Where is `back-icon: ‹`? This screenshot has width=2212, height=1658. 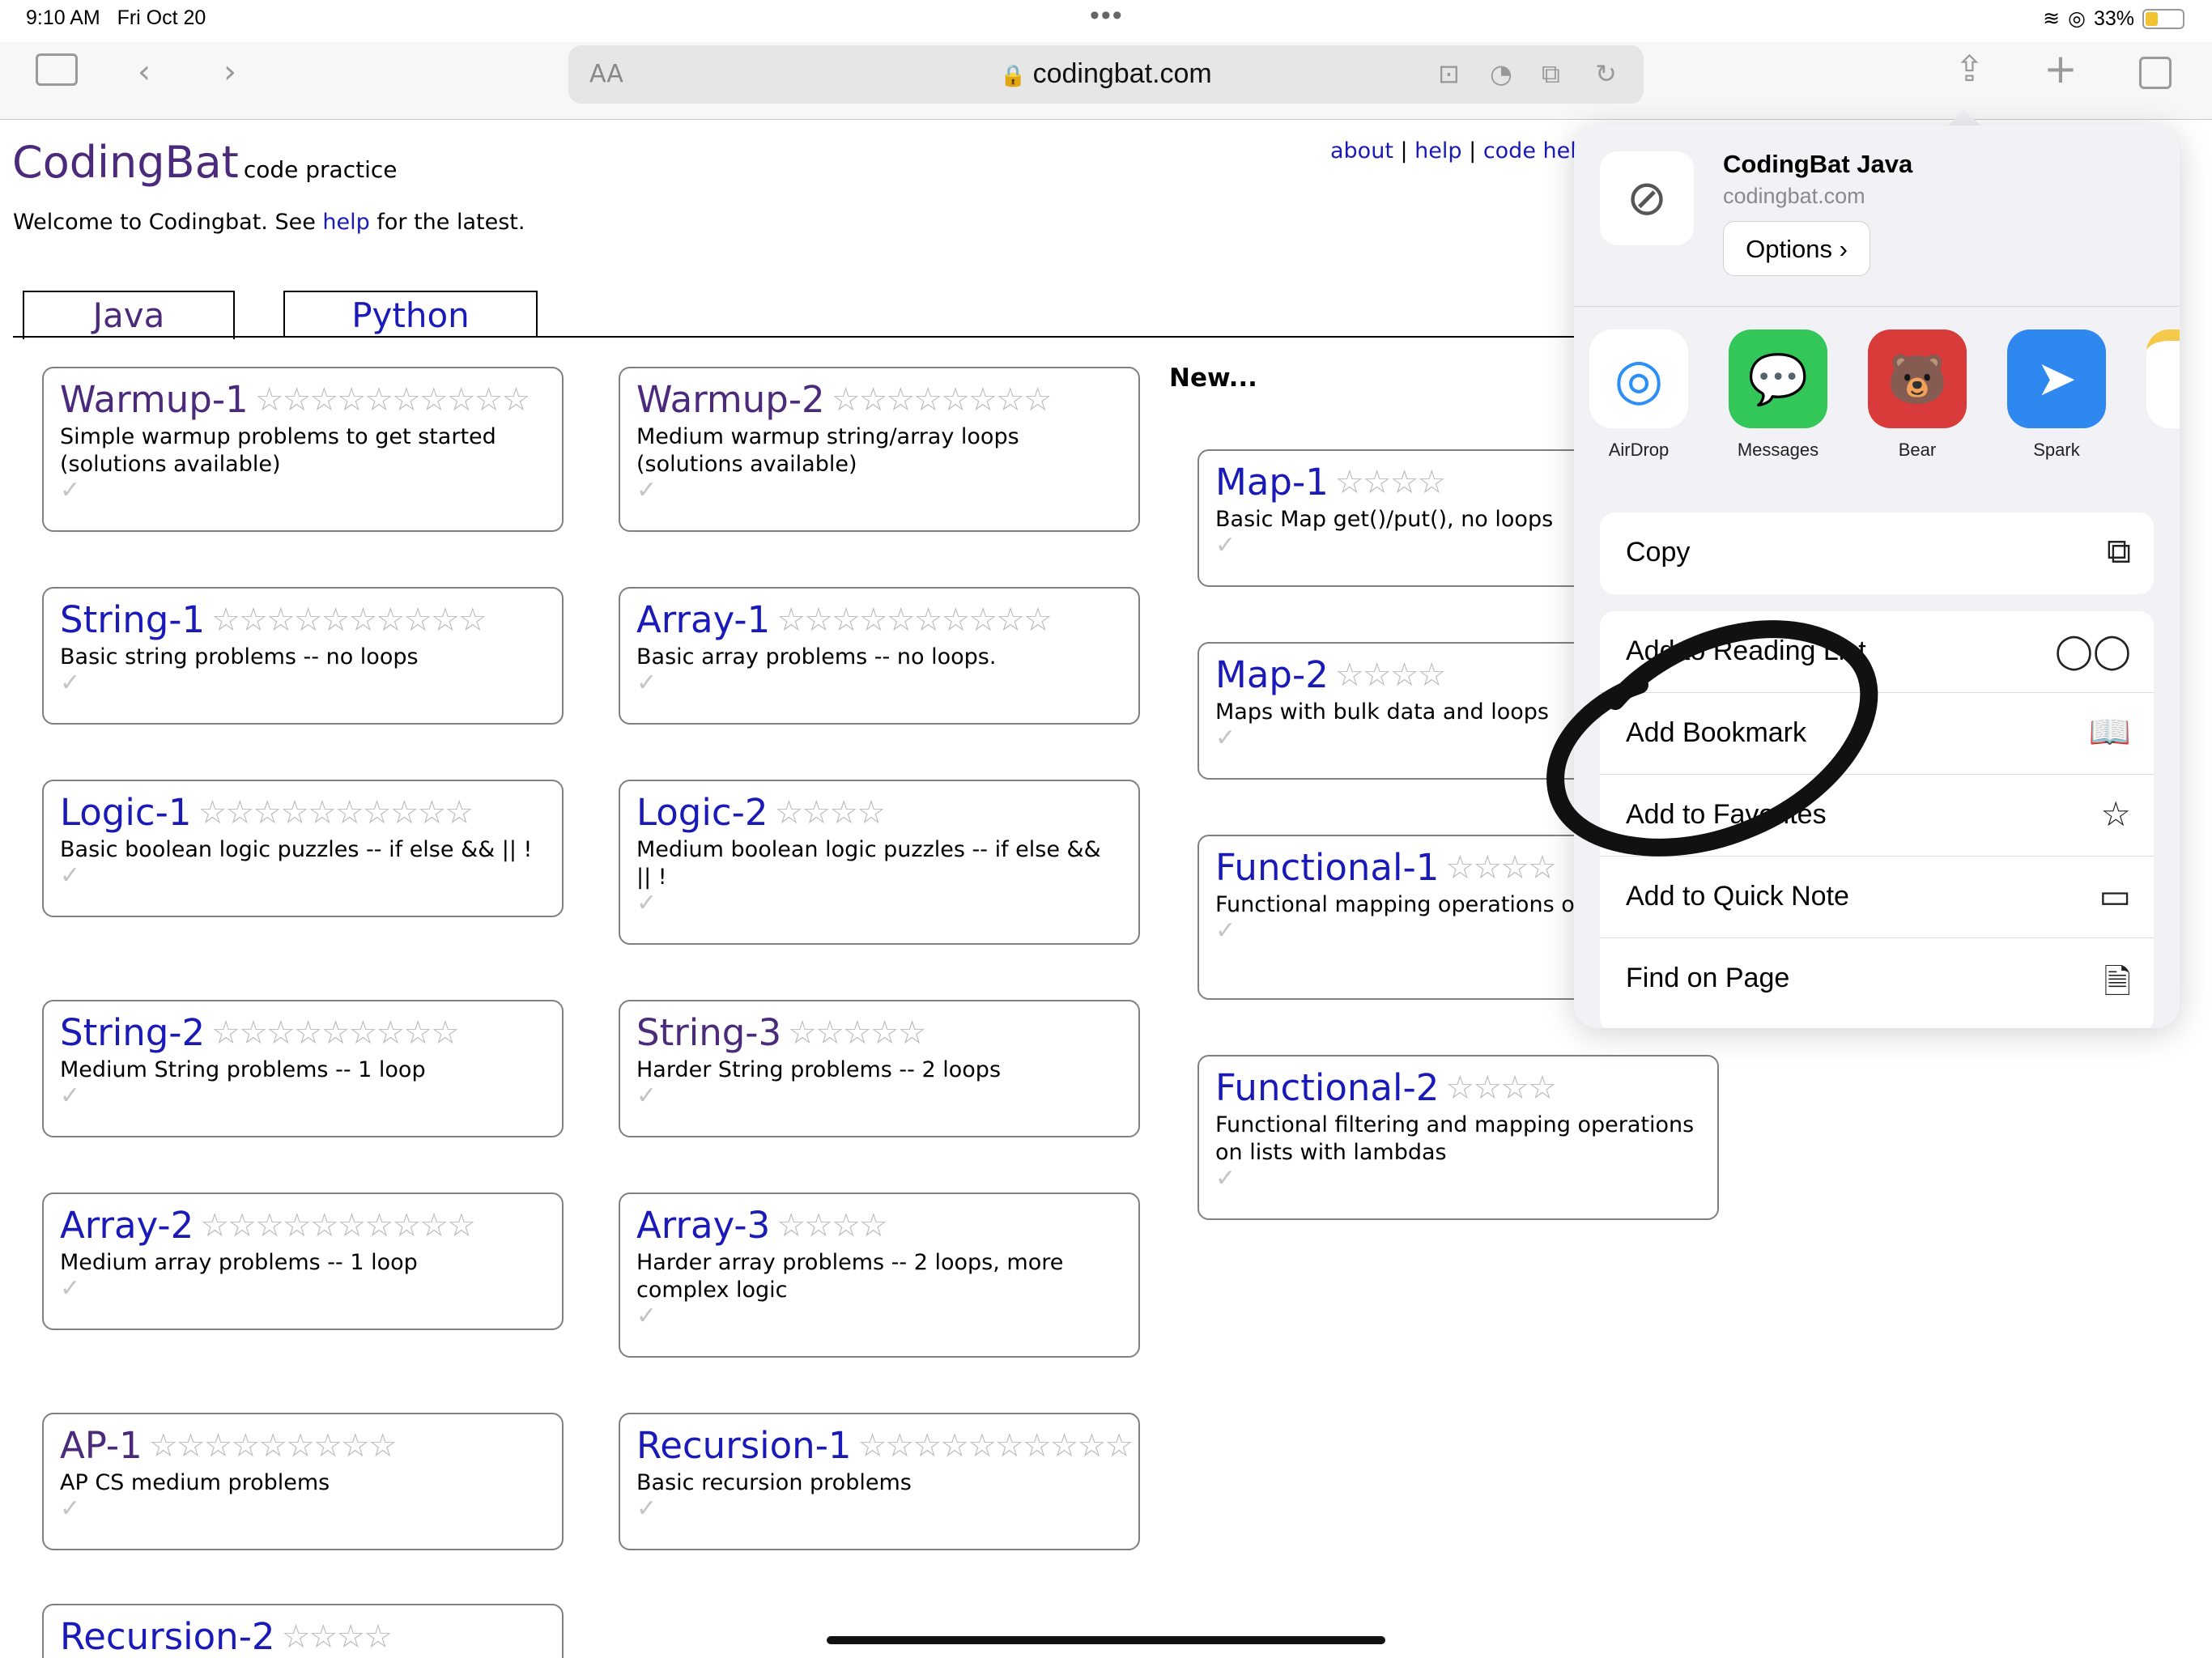
back-icon: ‹ is located at coordinates (144, 72).